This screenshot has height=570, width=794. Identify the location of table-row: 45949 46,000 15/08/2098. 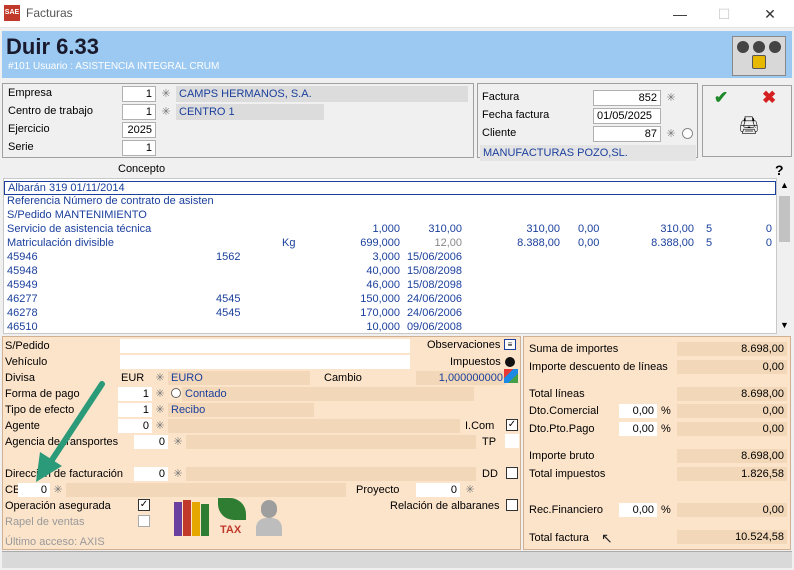
(390, 286).